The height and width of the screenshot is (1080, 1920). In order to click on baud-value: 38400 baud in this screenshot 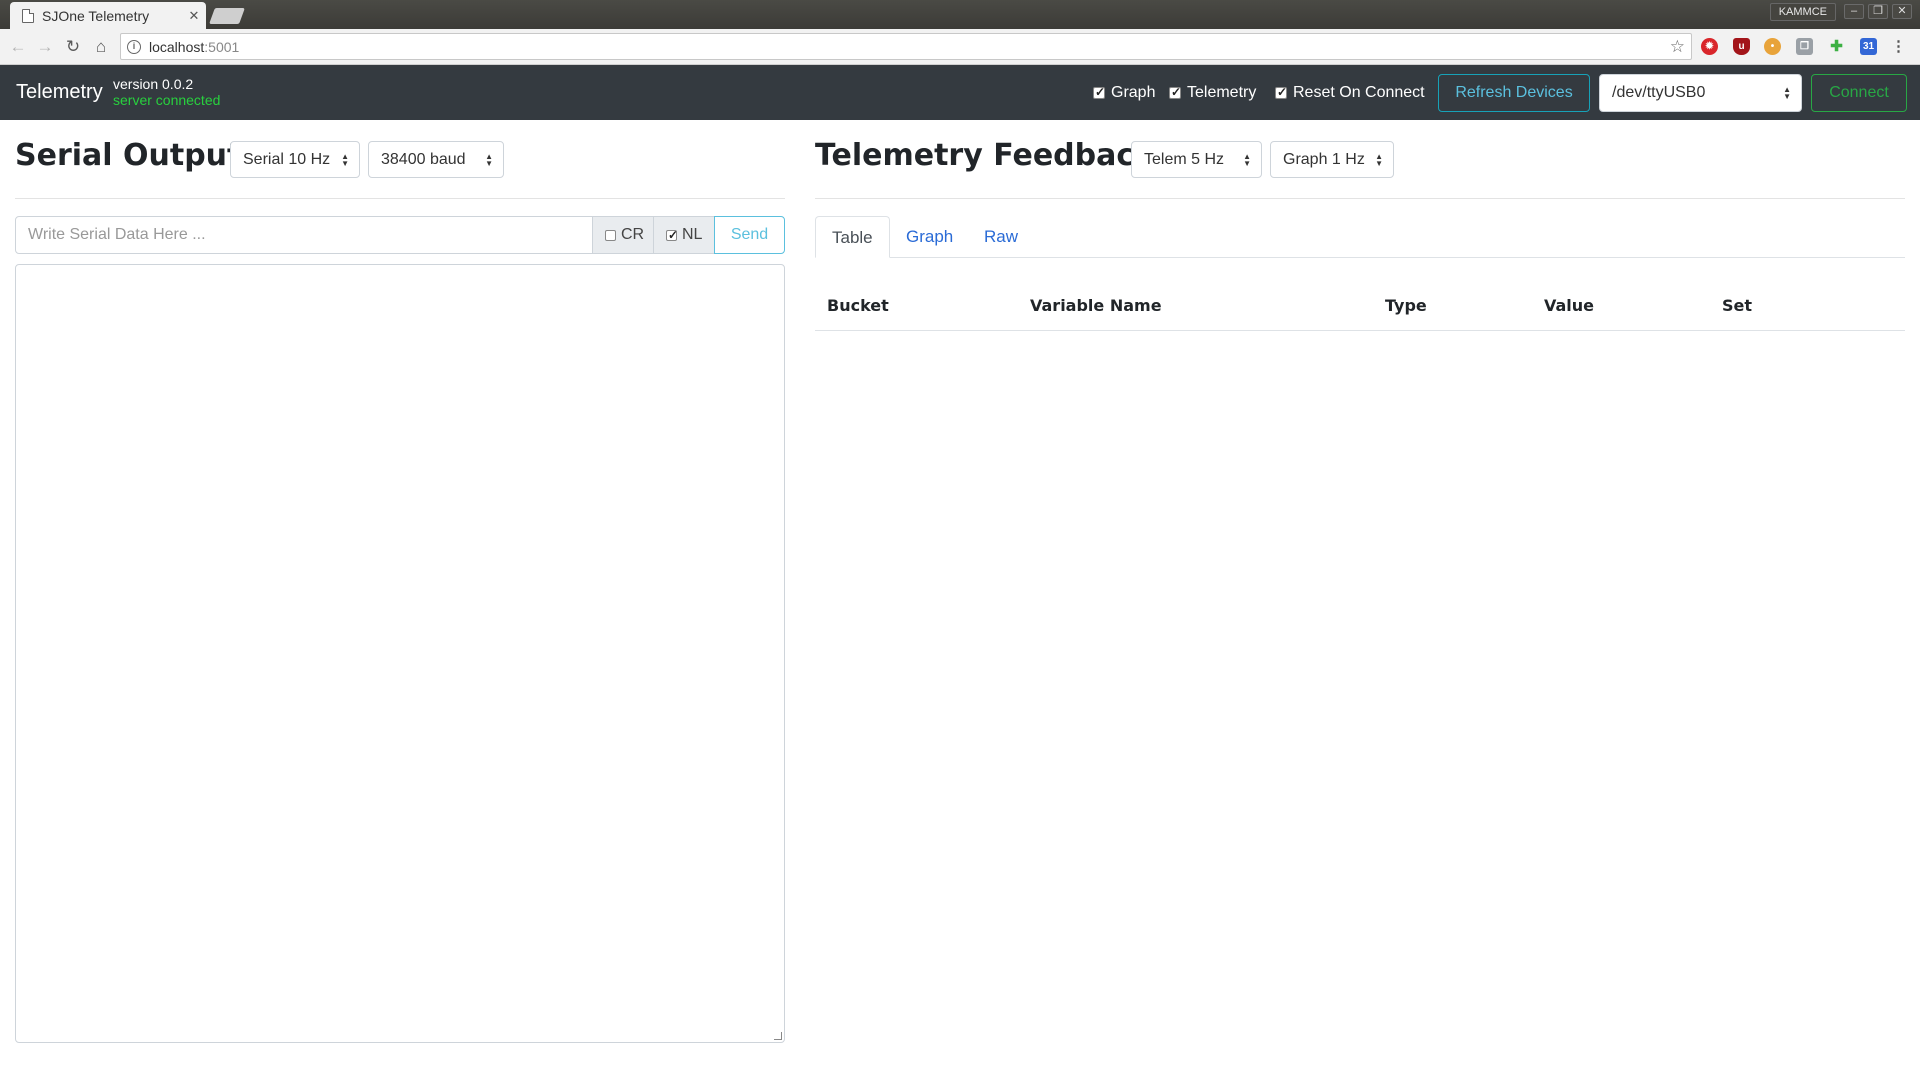, I will do `click(423, 159)`.